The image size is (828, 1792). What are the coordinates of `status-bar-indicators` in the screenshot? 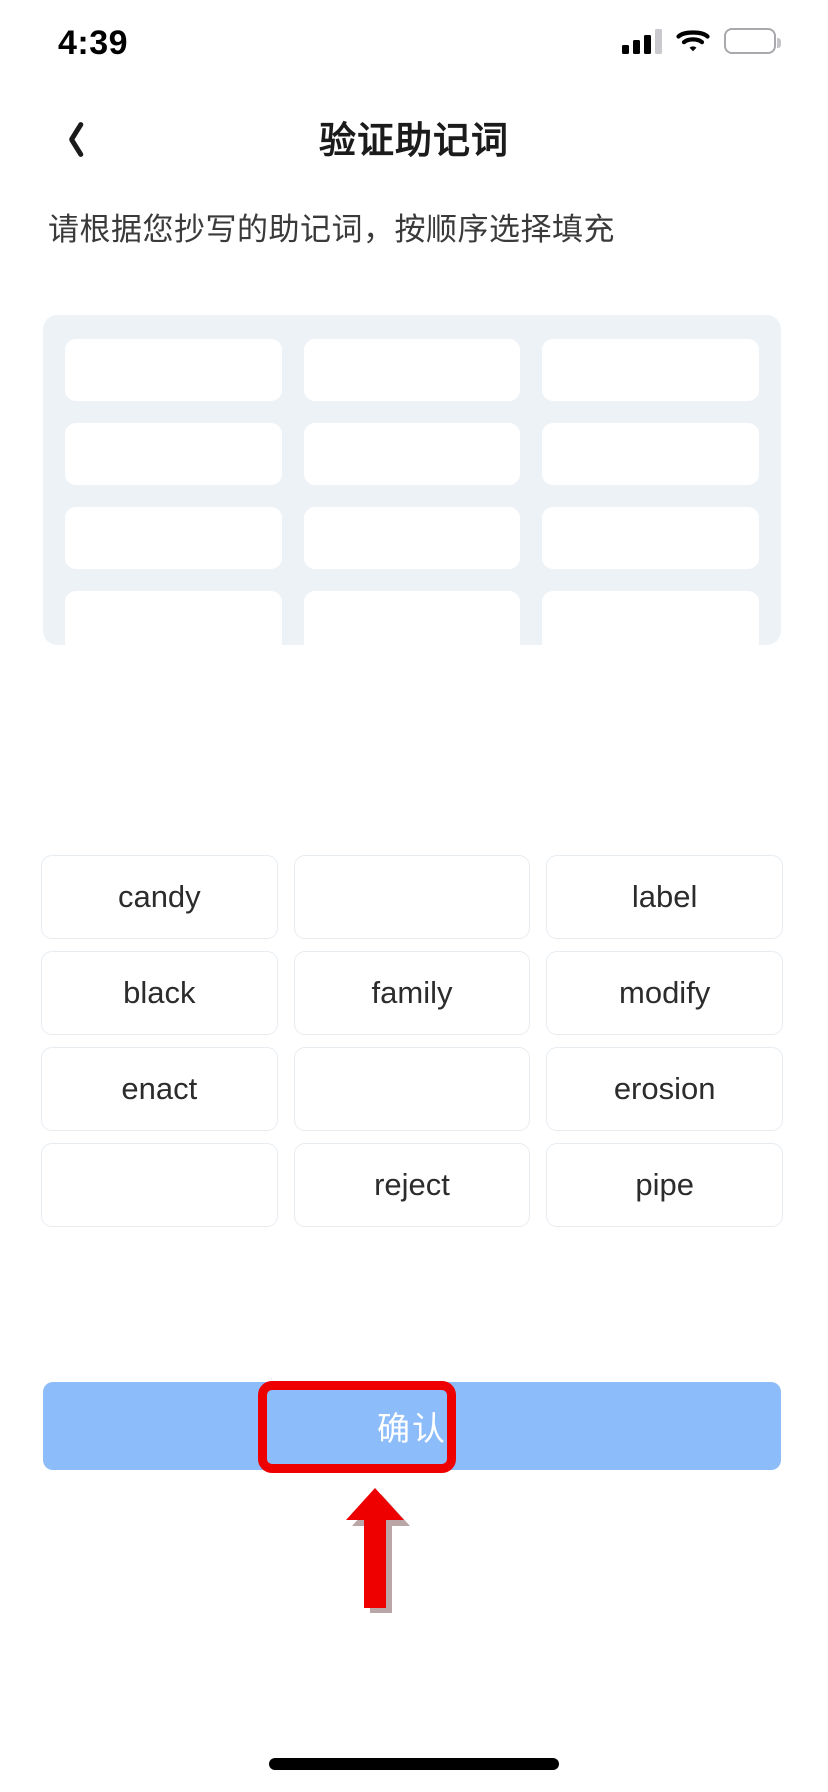 It's located at (701, 41).